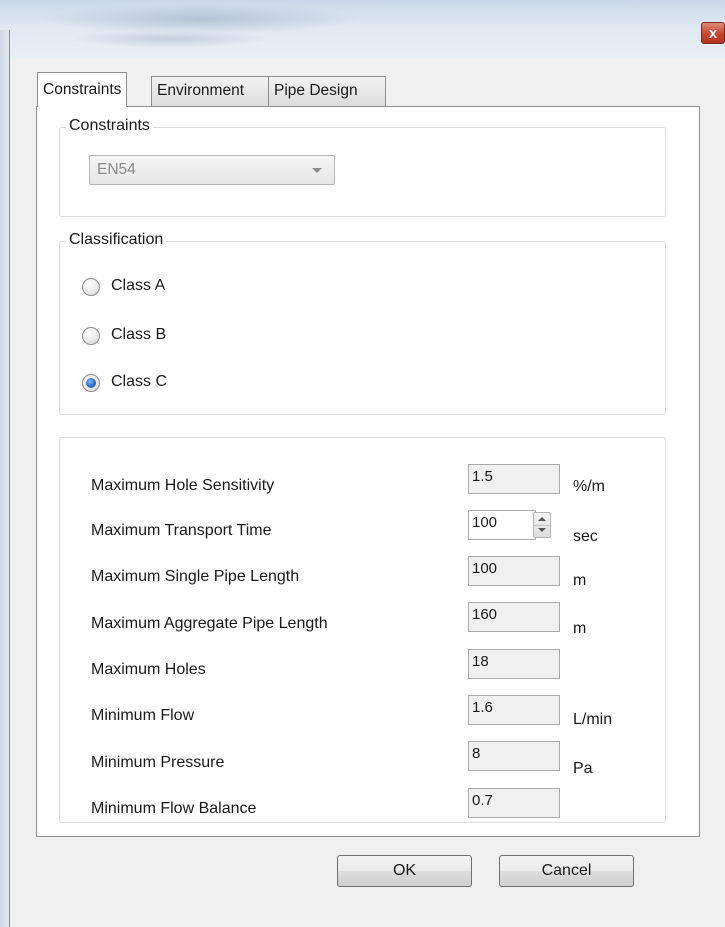  Describe the element at coordinates (514, 479) in the screenshot. I see `max-hole-sensitivity-field: 1.5` at that location.